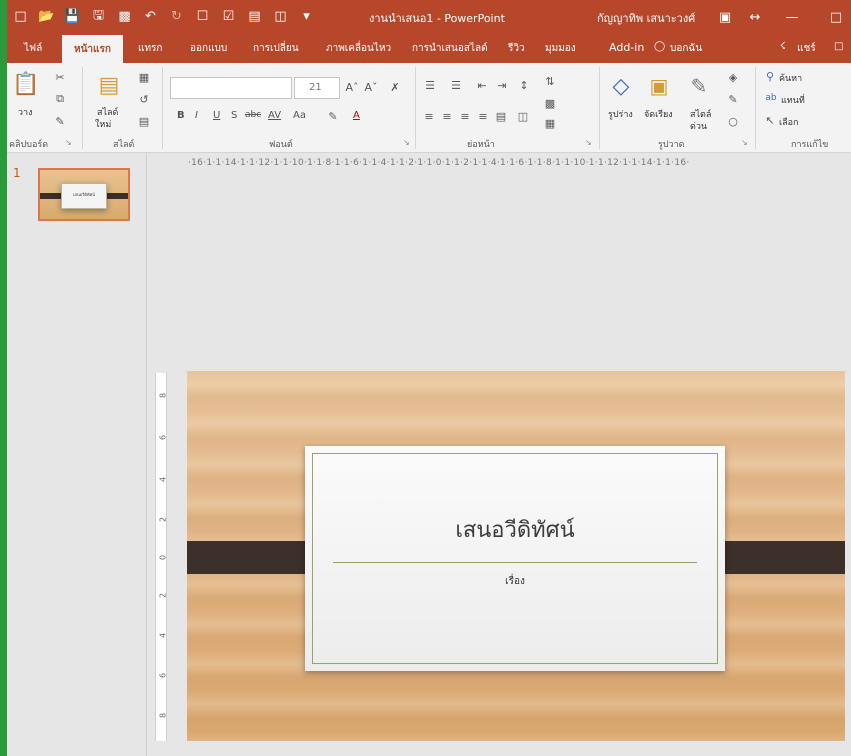  What do you see at coordinates (620, 114) in the screenshot?
I see `shapes-label: รูปร่าง` at bounding box center [620, 114].